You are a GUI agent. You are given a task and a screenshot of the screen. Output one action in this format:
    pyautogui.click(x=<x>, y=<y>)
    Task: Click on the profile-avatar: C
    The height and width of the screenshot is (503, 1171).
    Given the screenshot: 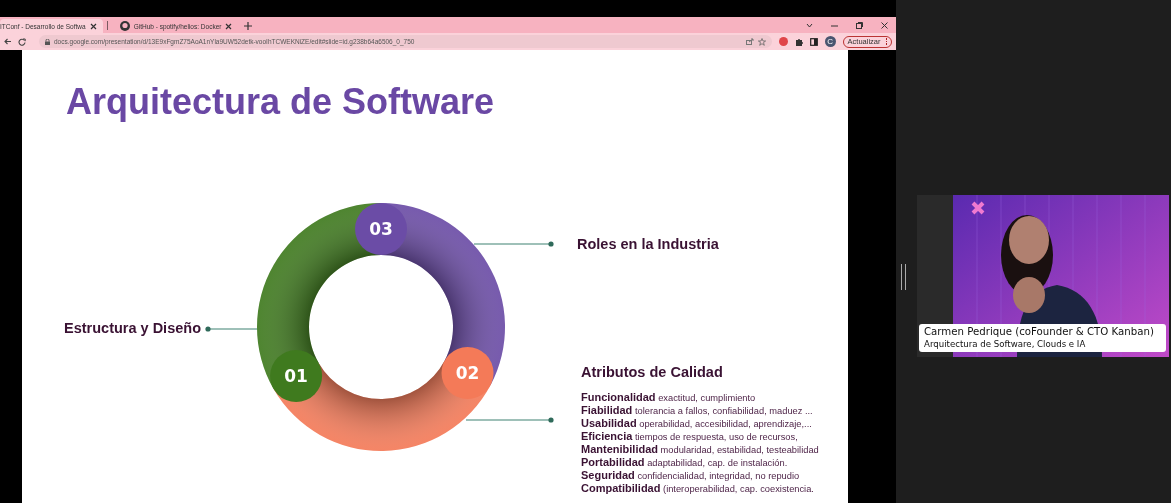 What is the action you would take?
    pyautogui.click(x=830, y=41)
    